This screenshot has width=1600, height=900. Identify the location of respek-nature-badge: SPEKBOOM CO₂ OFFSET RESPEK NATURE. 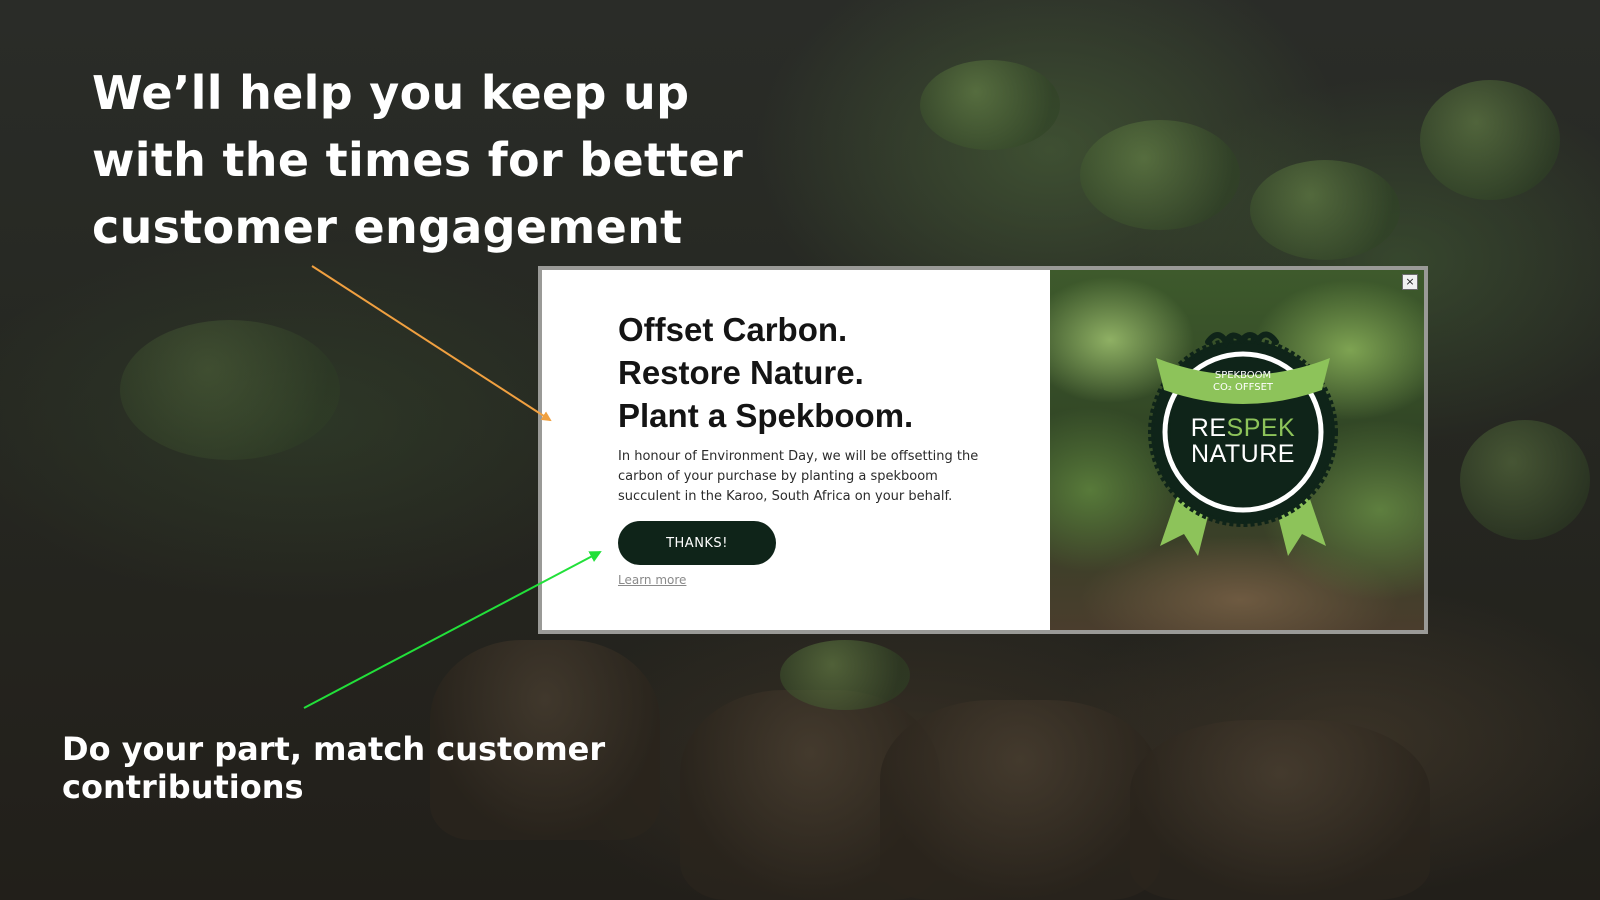
(1243, 443).